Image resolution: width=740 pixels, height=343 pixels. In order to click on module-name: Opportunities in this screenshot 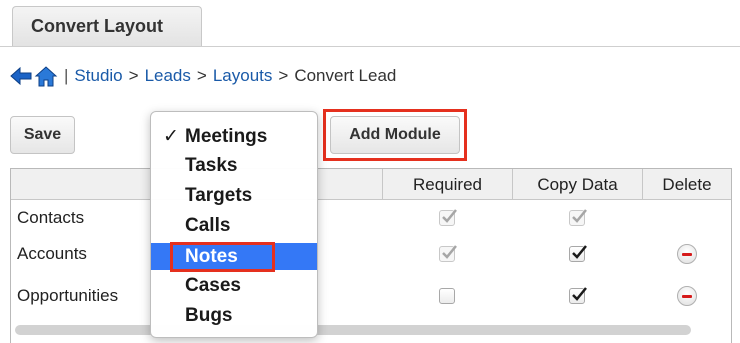, I will do `click(68, 295)`.